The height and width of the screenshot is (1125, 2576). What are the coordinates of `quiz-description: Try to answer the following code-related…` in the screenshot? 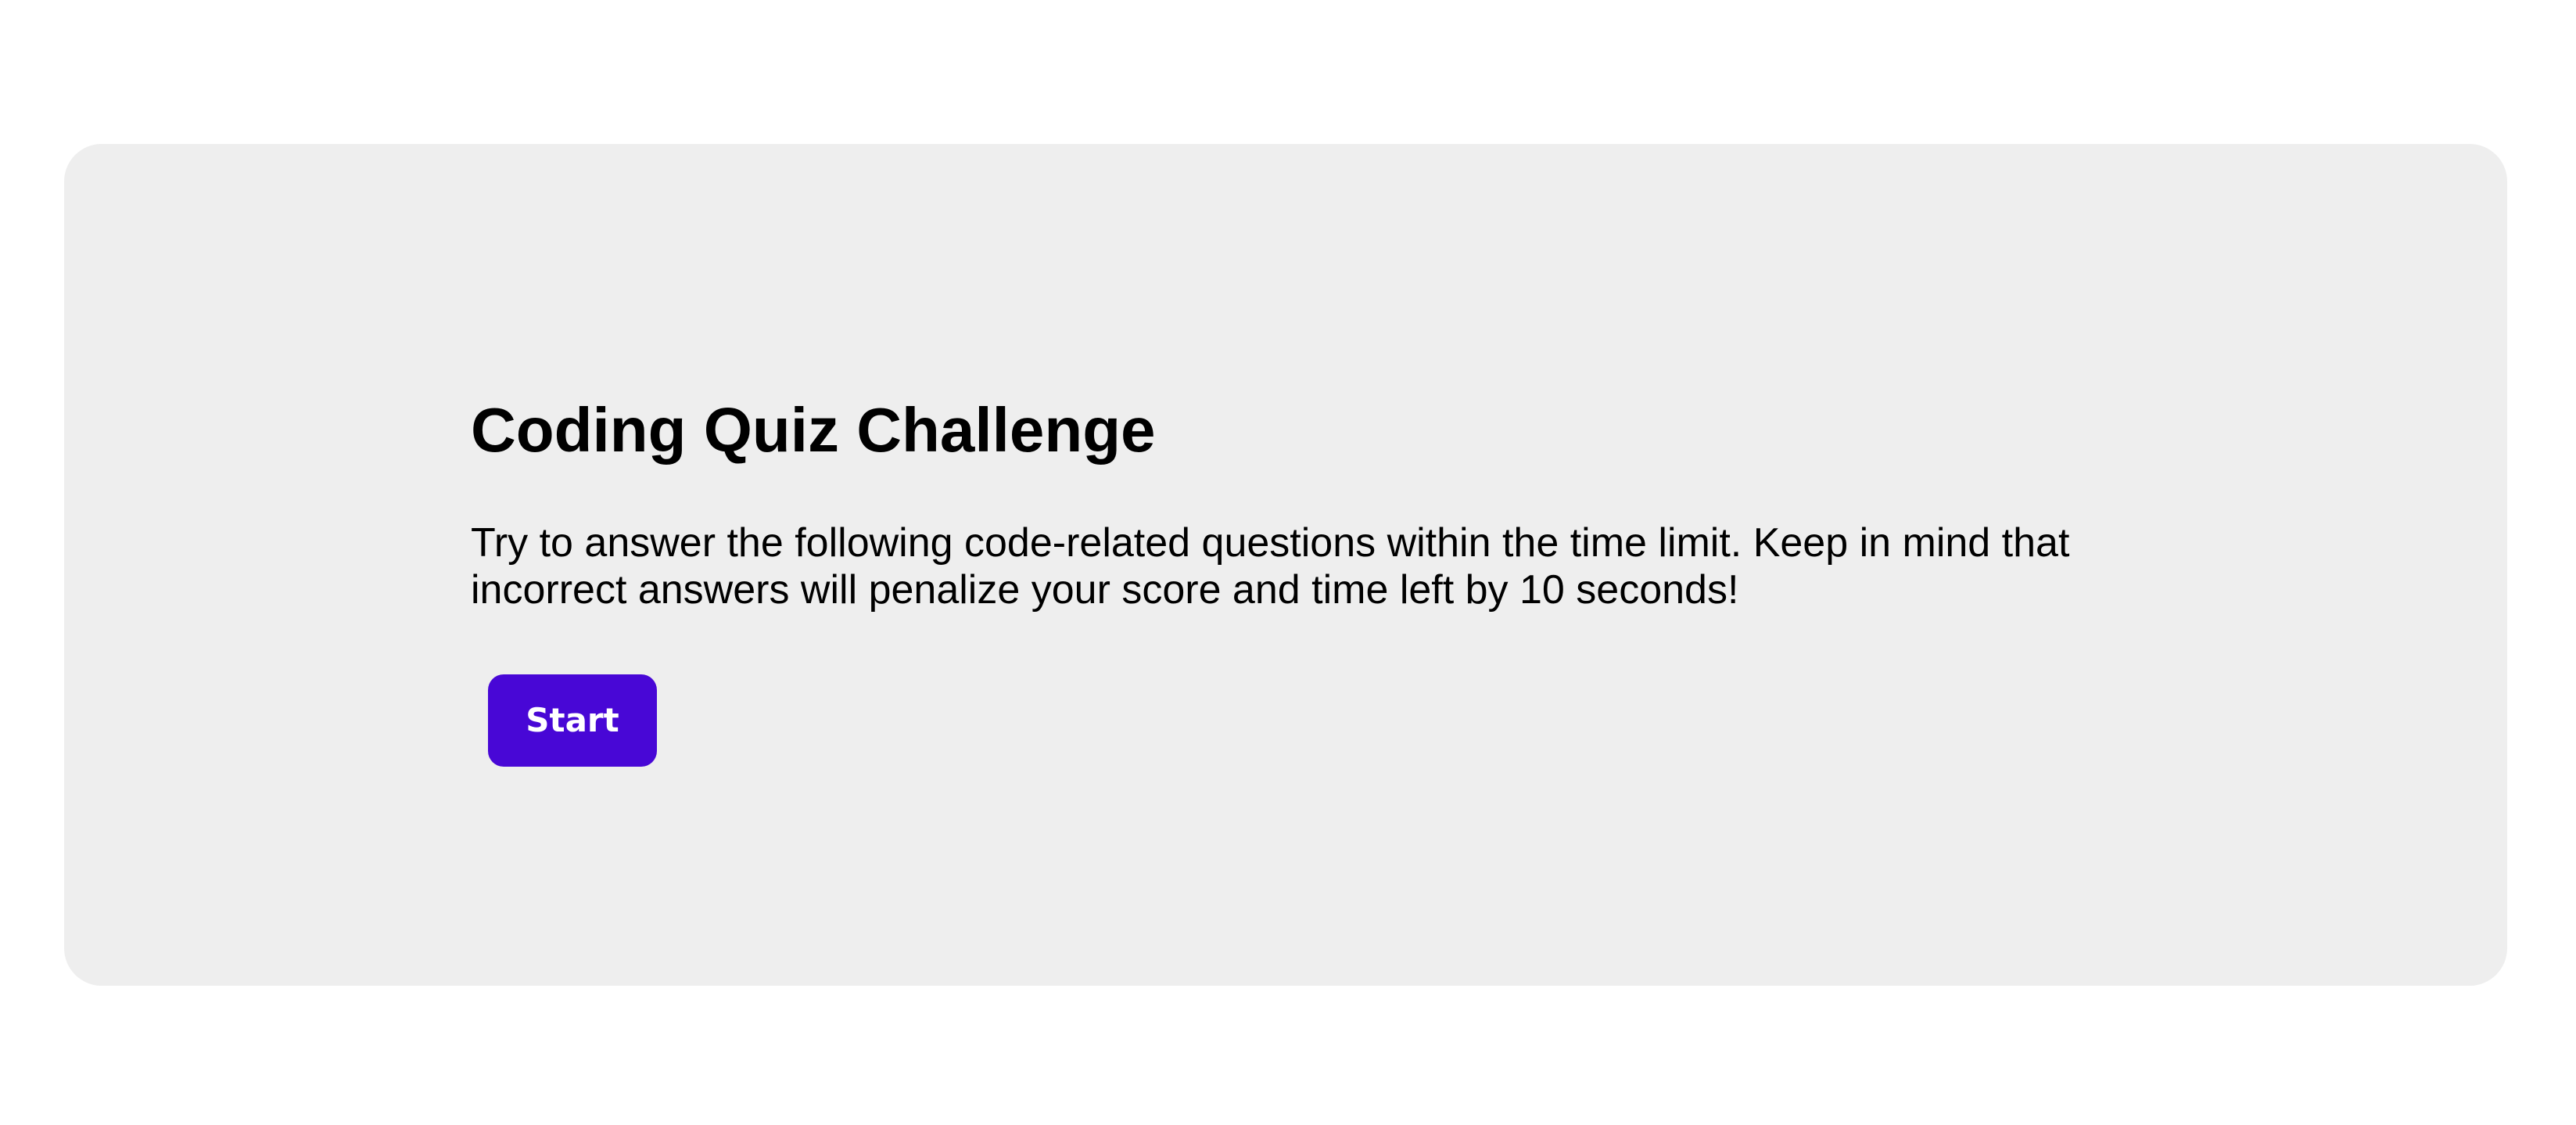 It's located at (1271, 566).